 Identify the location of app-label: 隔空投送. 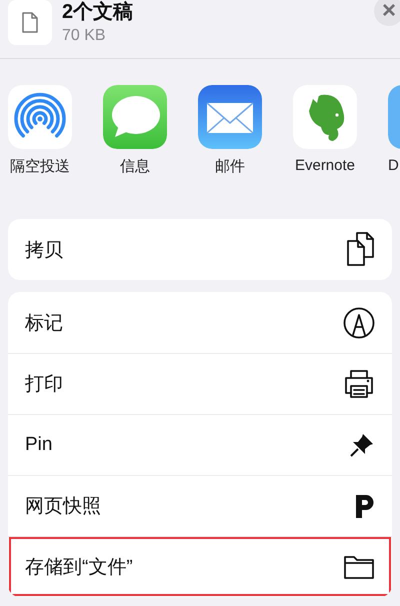
(40, 166).